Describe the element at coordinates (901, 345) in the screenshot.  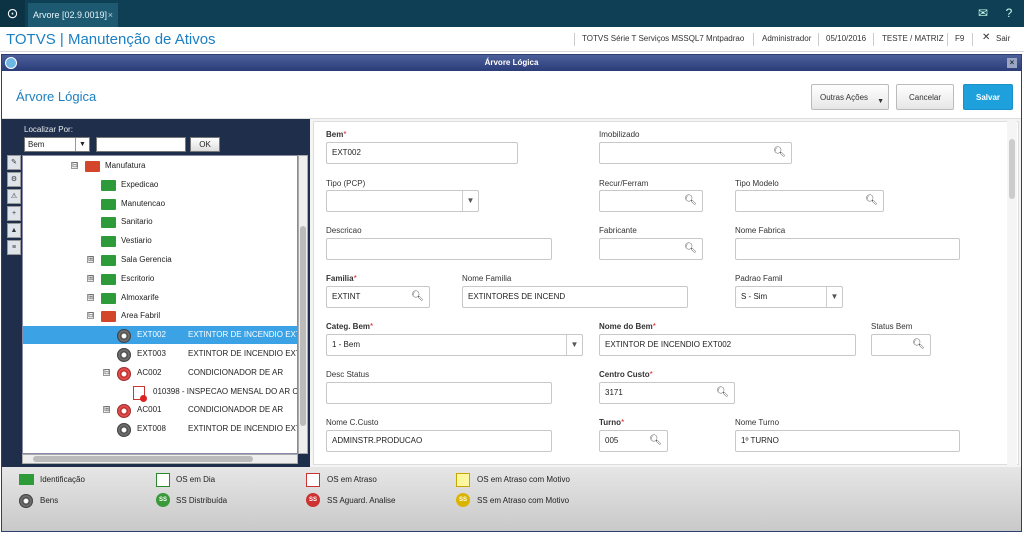
I see `status-bem-field: 🔍︎` at that location.